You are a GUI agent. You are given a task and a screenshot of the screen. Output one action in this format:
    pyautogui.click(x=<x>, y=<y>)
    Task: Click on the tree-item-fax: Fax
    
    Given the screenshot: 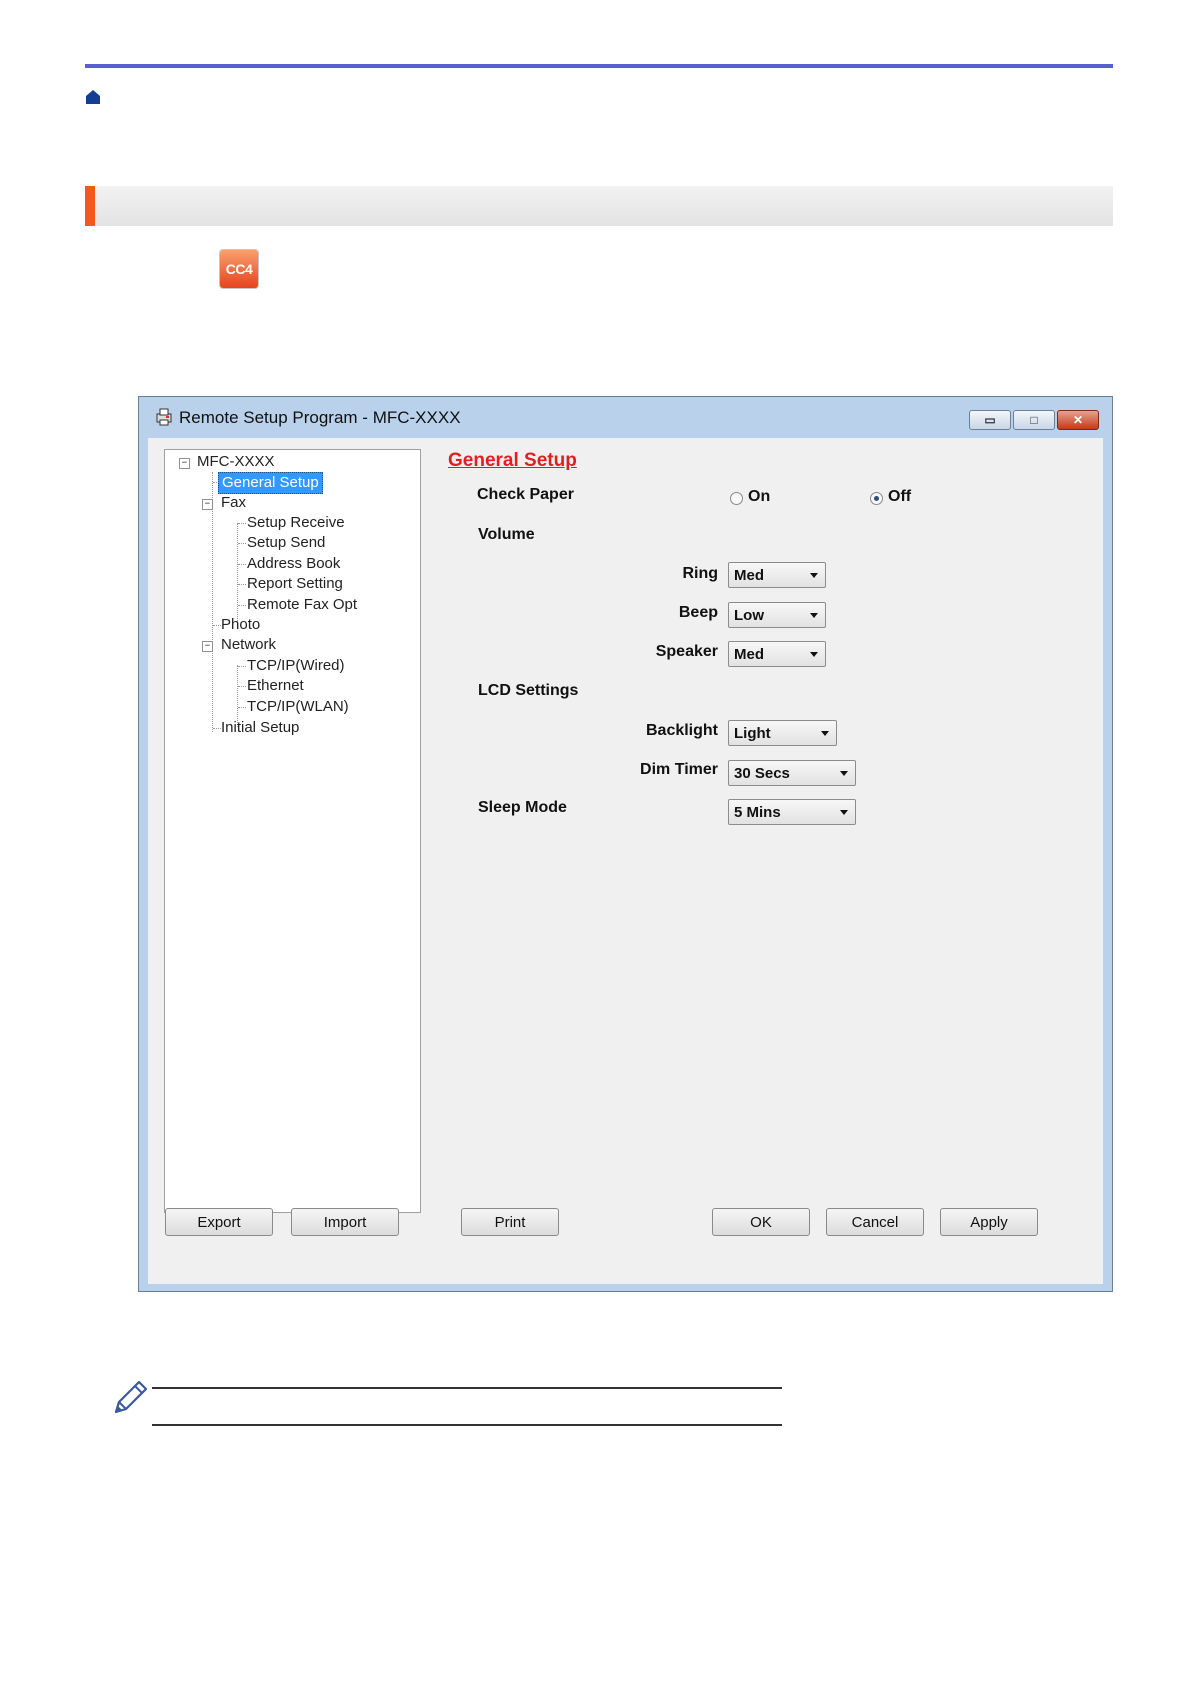 What is the action you would take?
    pyautogui.click(x=233, y=503)
    